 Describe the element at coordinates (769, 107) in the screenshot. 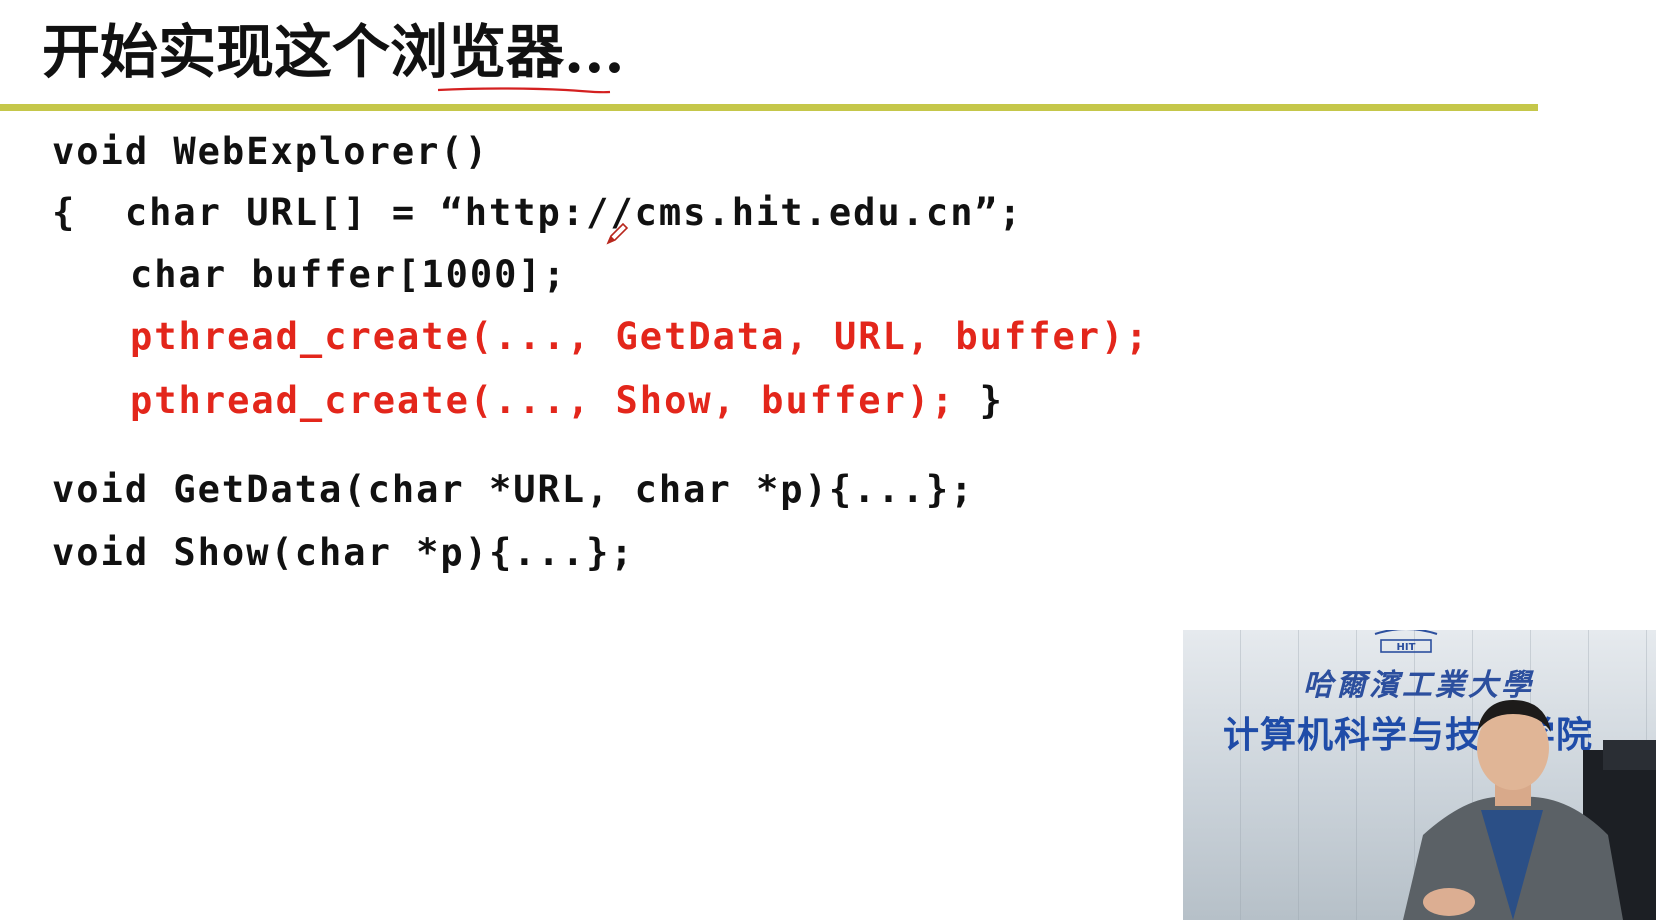

I see `title-divider` at that location.